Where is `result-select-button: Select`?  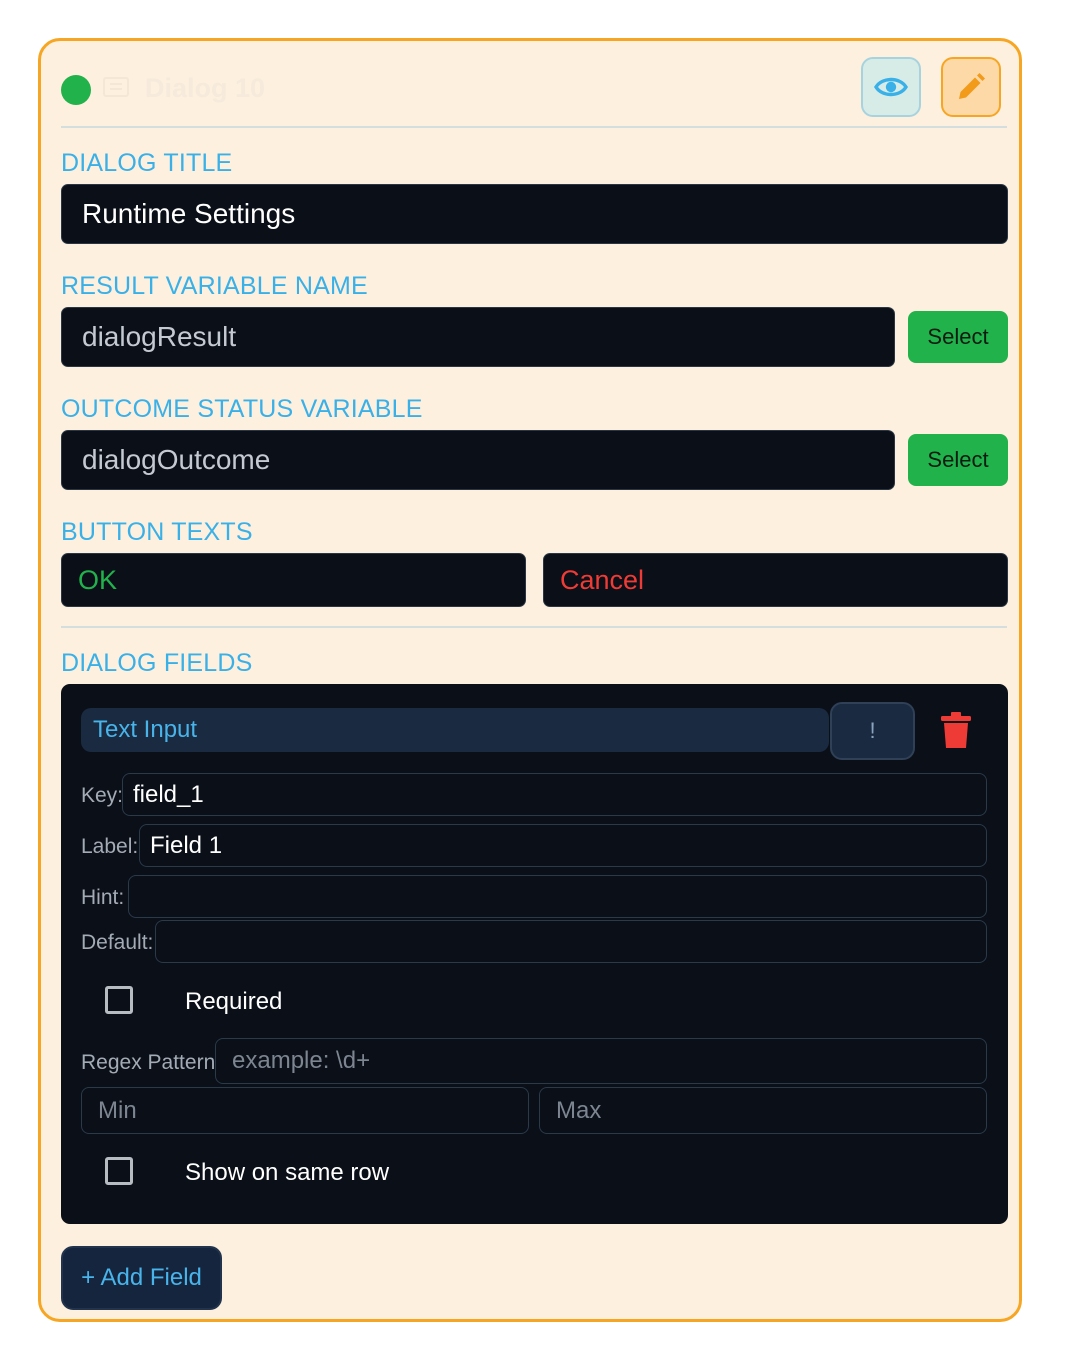 result-select-button: Select is located at coordinates (958, 337).